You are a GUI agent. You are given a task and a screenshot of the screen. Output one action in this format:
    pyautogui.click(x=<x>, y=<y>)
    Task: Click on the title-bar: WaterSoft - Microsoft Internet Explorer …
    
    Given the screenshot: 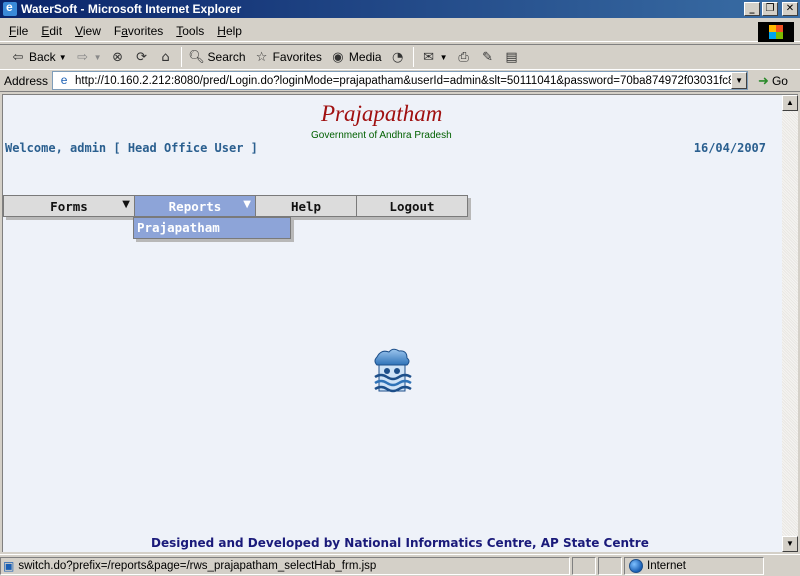 What is the action you would take?
    pyautogui.click(x=400, y=9)
    